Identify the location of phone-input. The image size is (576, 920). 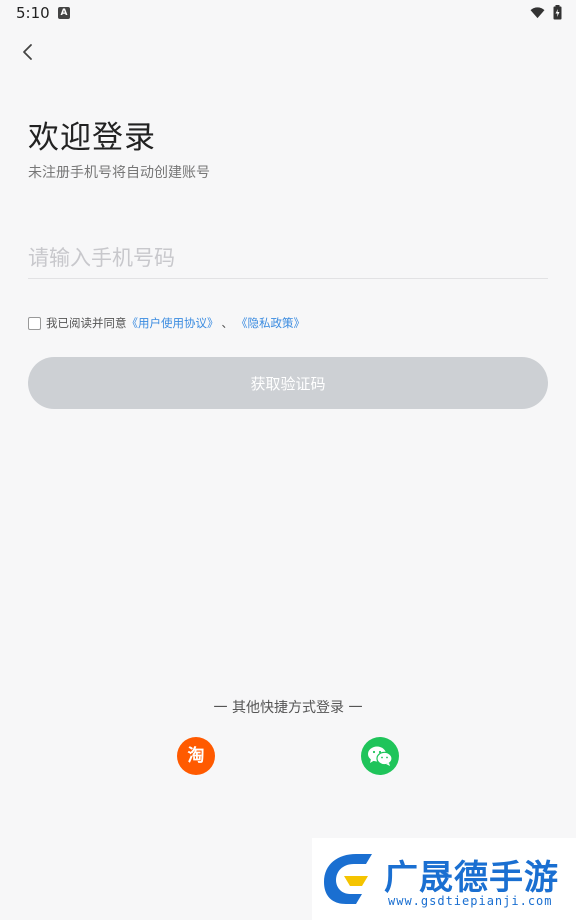
(288, 258).